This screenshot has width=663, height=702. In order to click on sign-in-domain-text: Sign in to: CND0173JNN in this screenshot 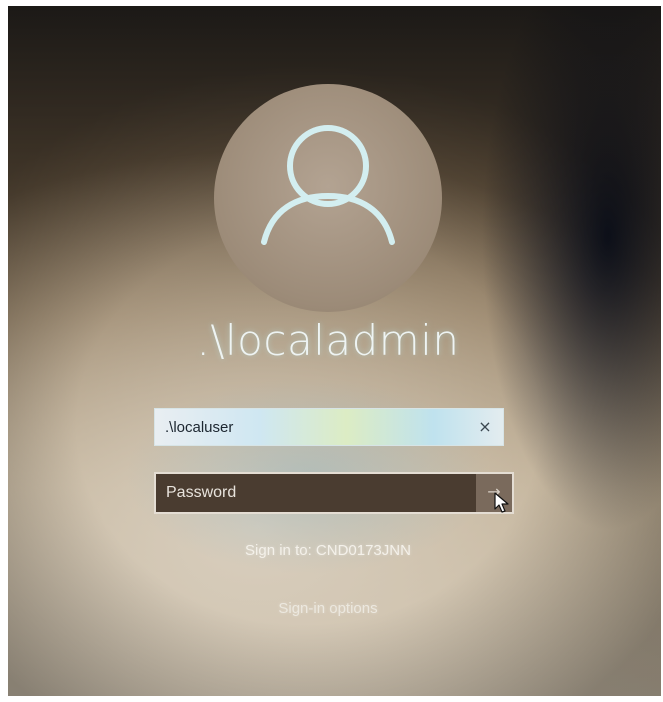, I will do `click(328, 550)`.